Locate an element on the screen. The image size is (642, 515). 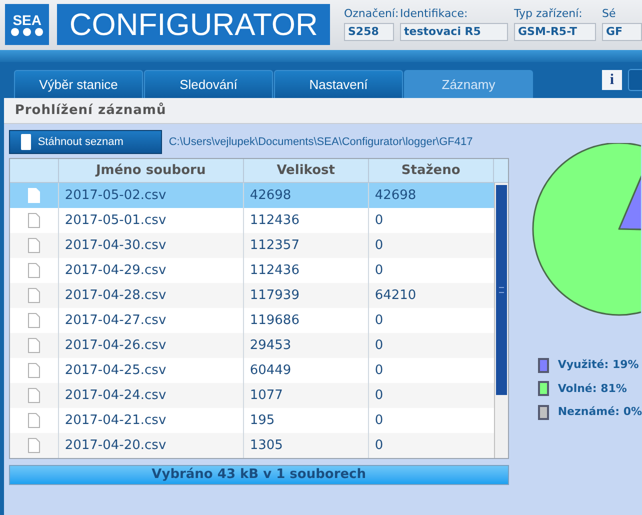
tab: Nastavení is located at coordinates (338, 84).